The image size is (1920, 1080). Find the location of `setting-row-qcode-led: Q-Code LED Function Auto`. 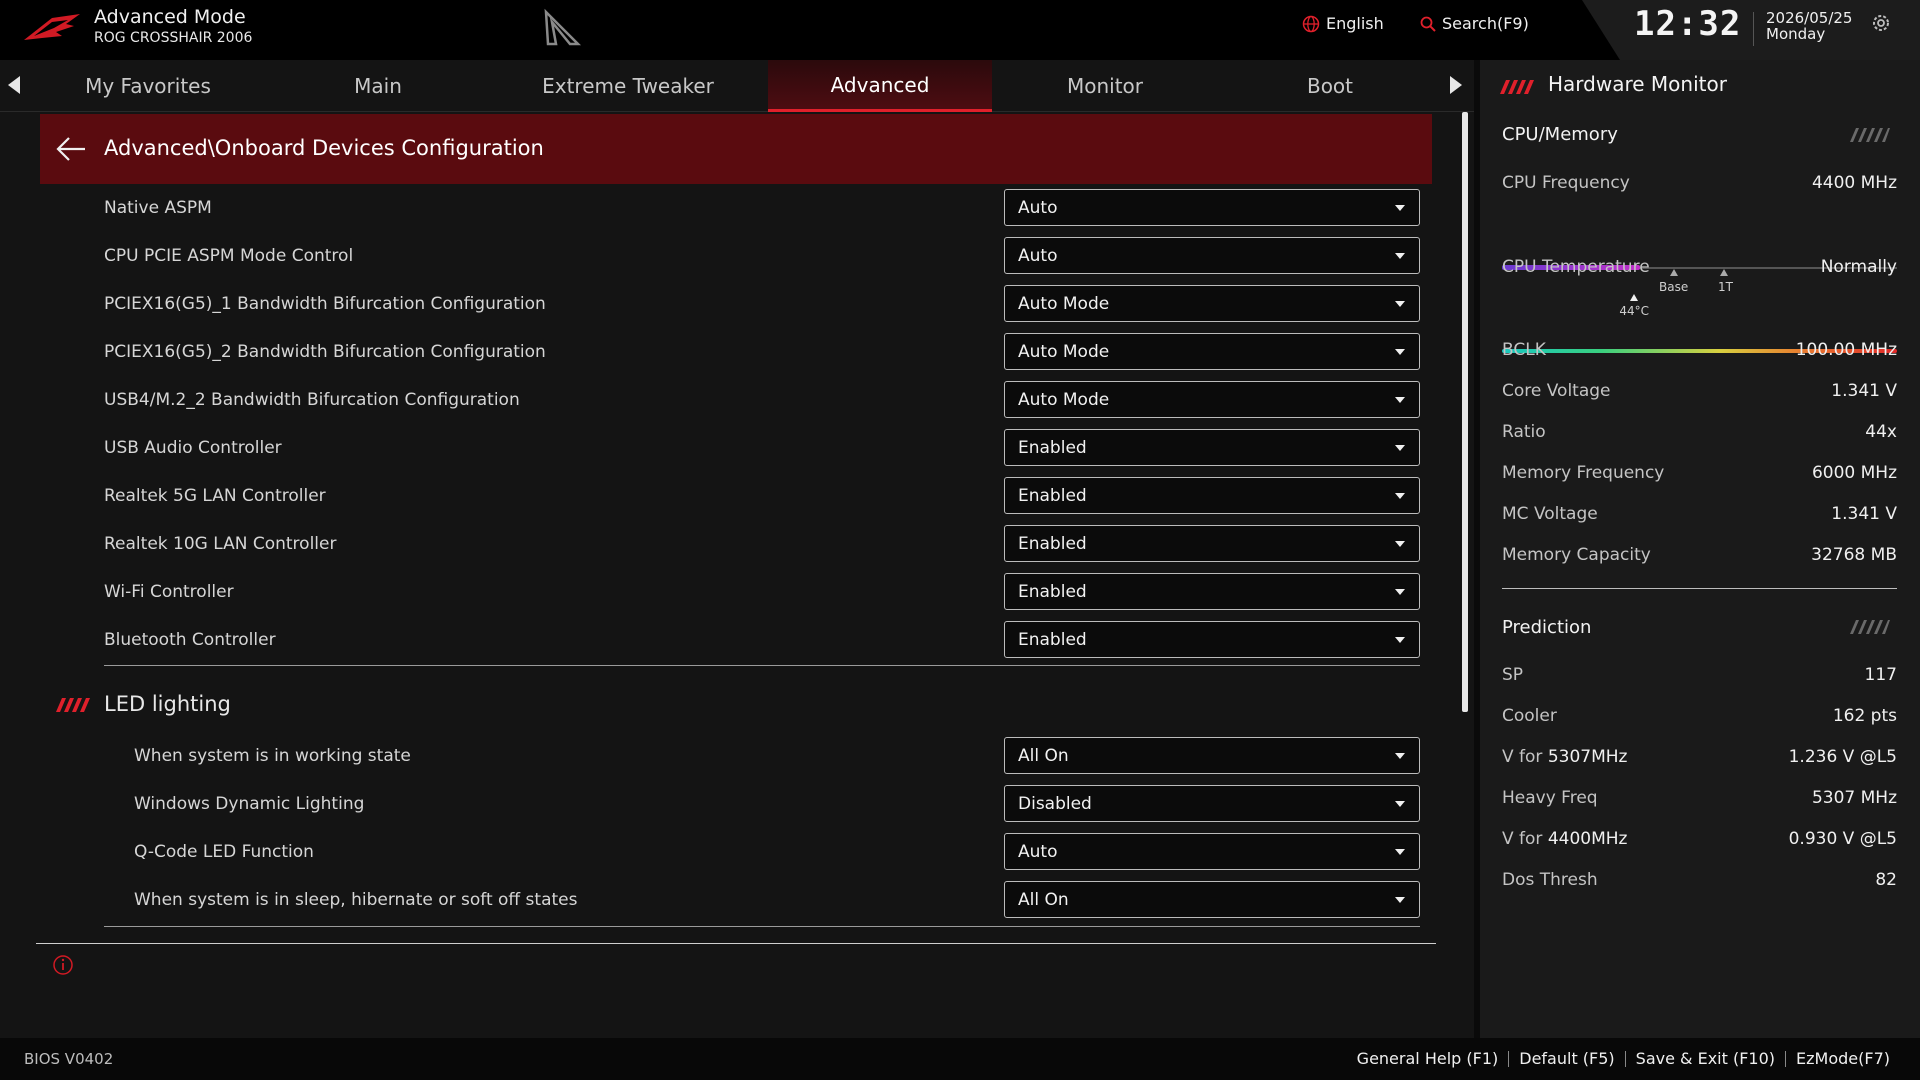

setting-row-qcode-led: Q-Code LED Function Auto is located at coordinates (710, 852).